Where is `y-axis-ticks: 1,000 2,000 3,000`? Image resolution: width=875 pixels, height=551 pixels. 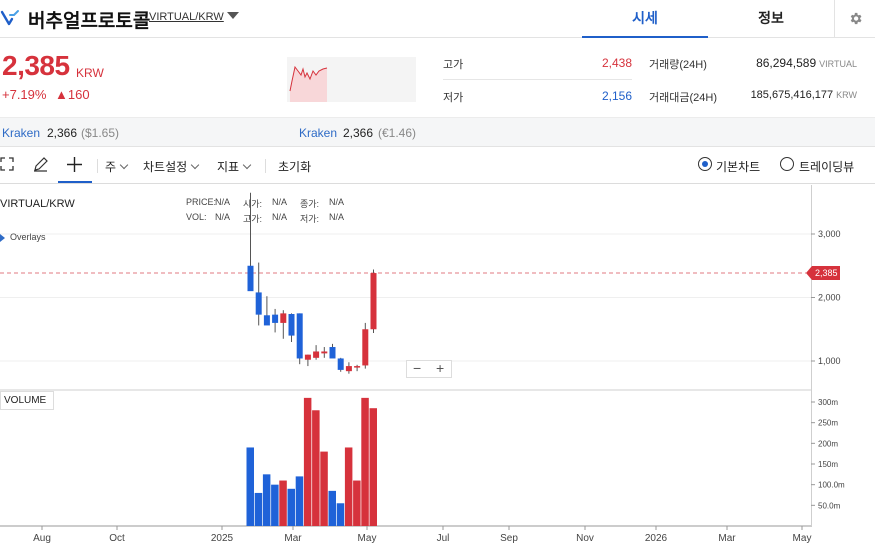
y-axis-ticks: 1,000 2,000 3,000 is located at coordinates (826, 297).